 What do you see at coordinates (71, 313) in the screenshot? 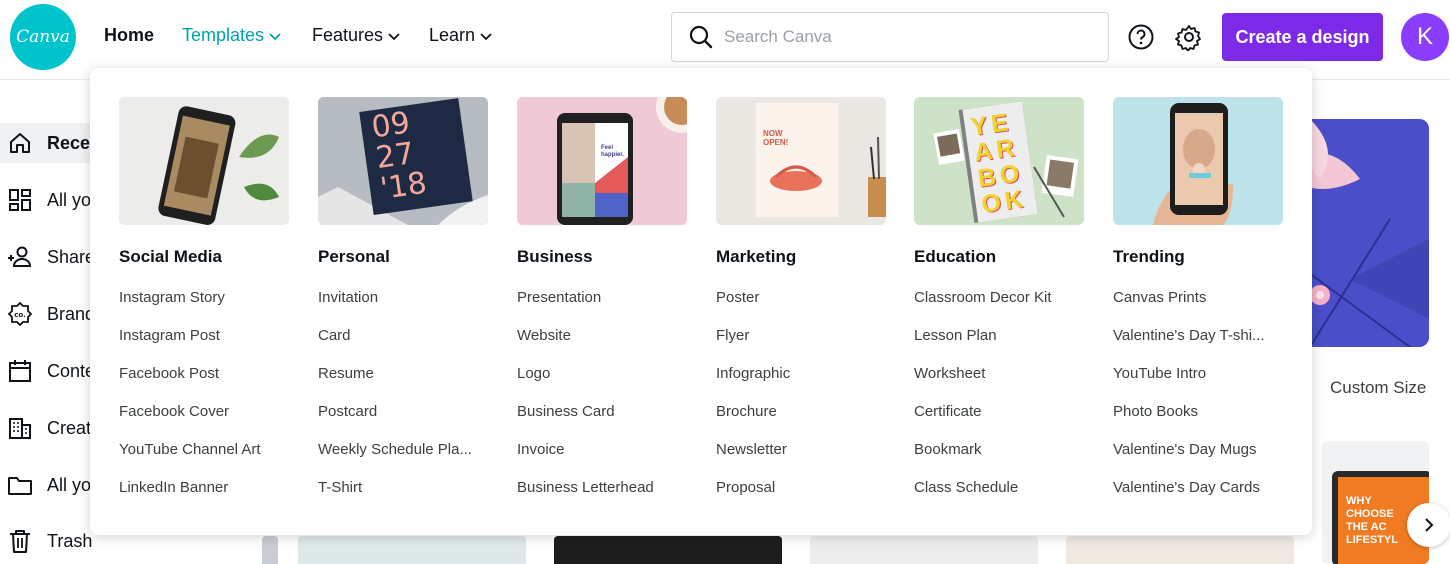
I see `sidebar-item-label: Brand` at bounding box center [71, 313].